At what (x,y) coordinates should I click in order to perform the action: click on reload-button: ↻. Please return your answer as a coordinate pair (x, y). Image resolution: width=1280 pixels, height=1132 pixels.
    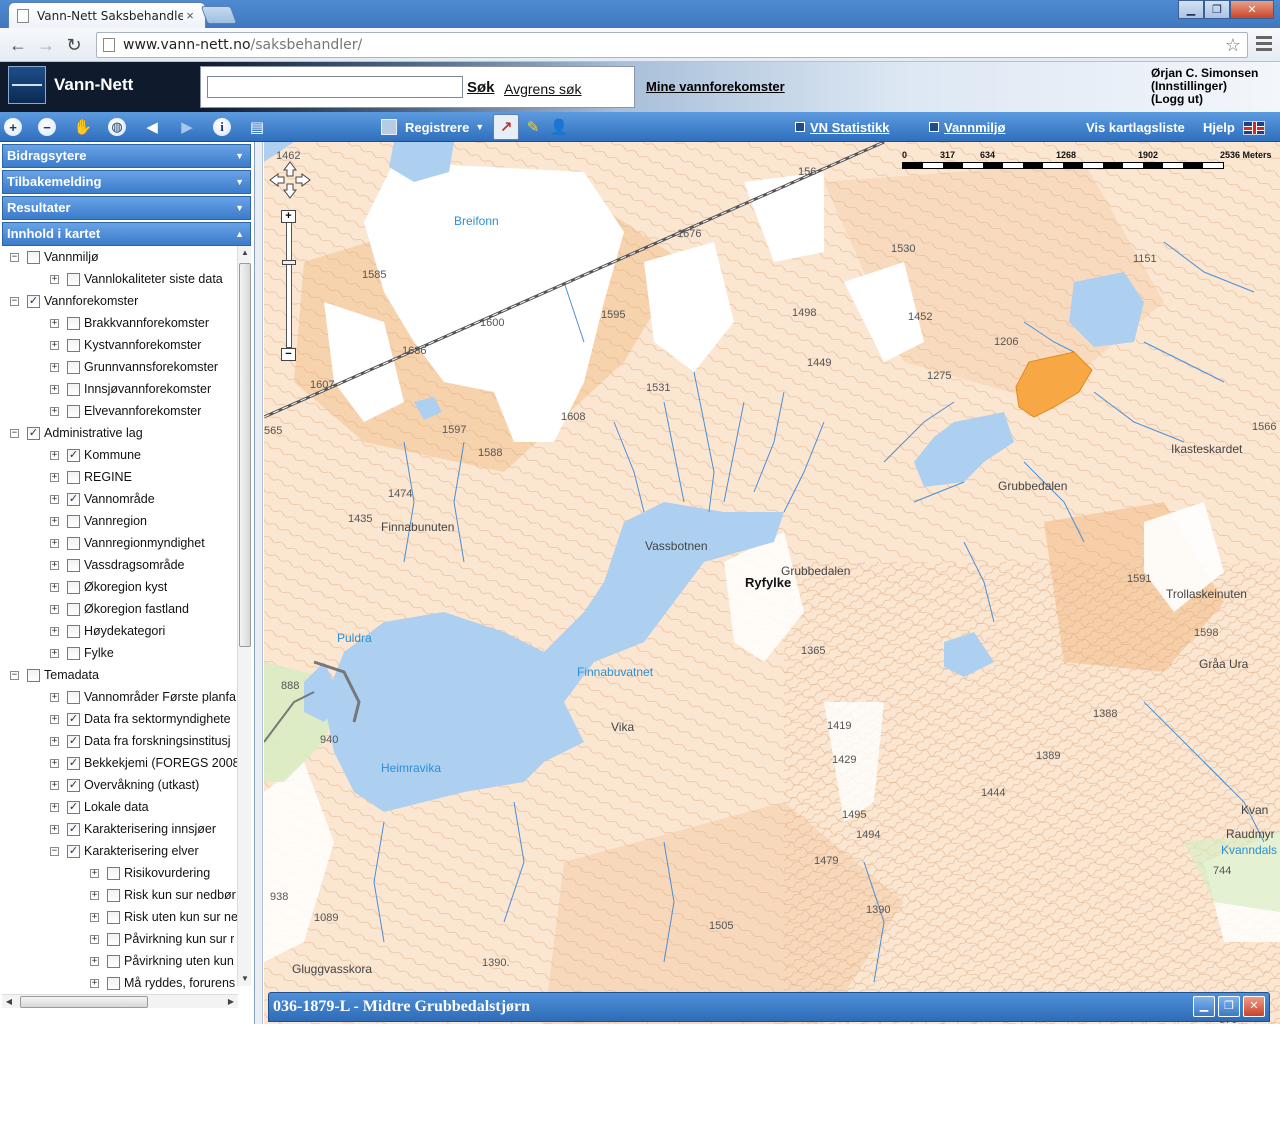
    Looking at the image, I should click on (74, 45).